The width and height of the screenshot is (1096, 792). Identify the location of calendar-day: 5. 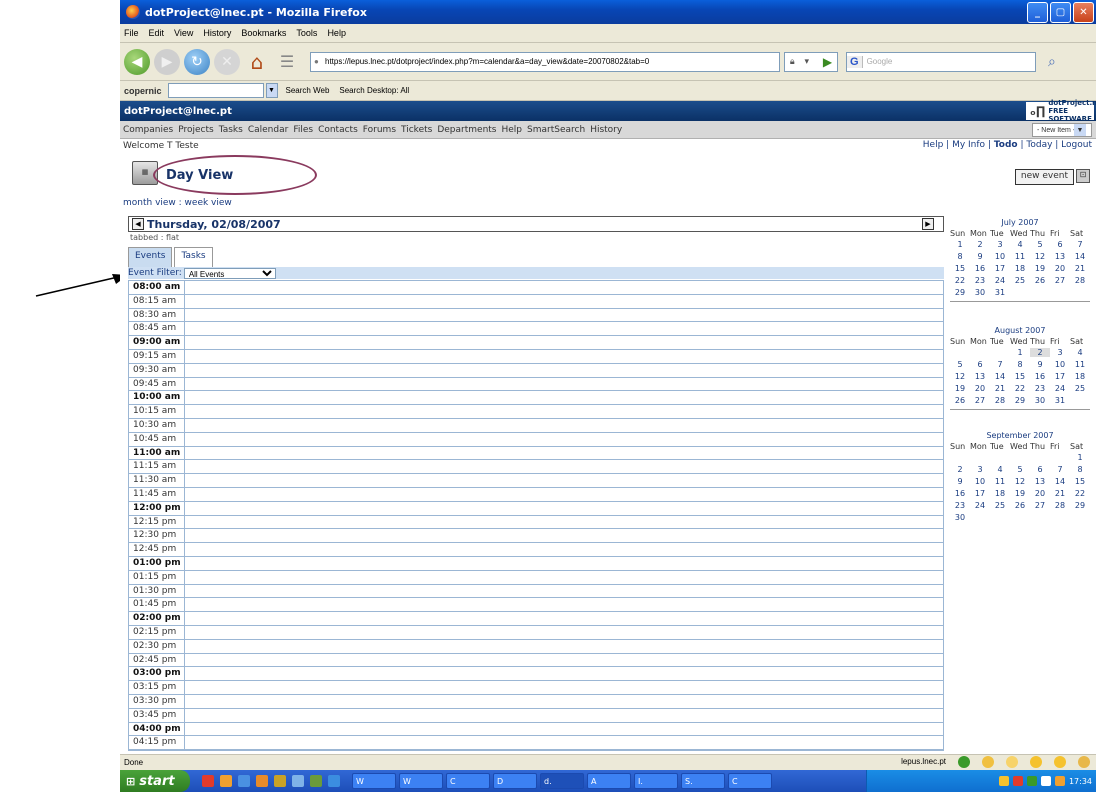
(960, 364).